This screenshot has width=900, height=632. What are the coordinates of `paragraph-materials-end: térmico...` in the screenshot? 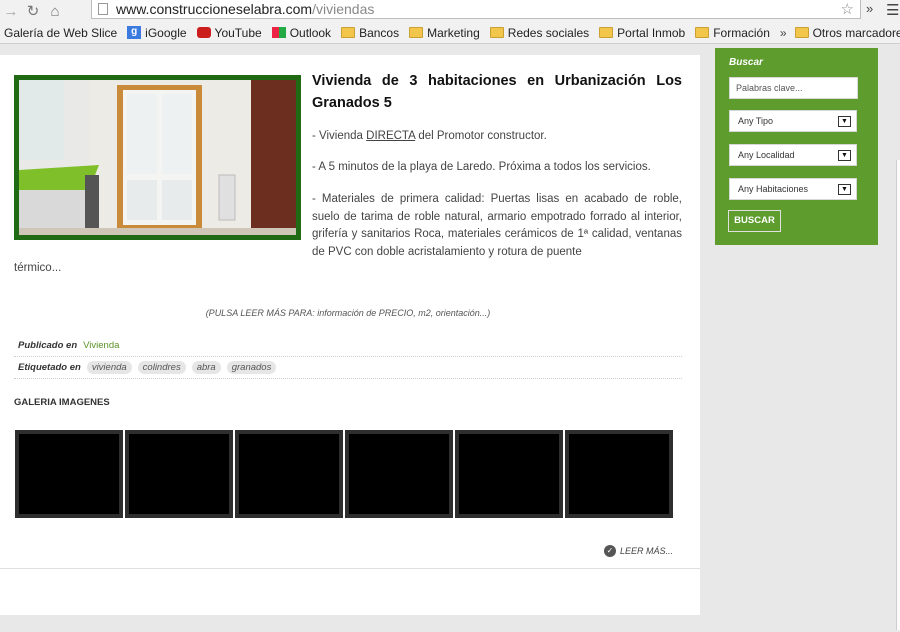 It's located at (38, 268).